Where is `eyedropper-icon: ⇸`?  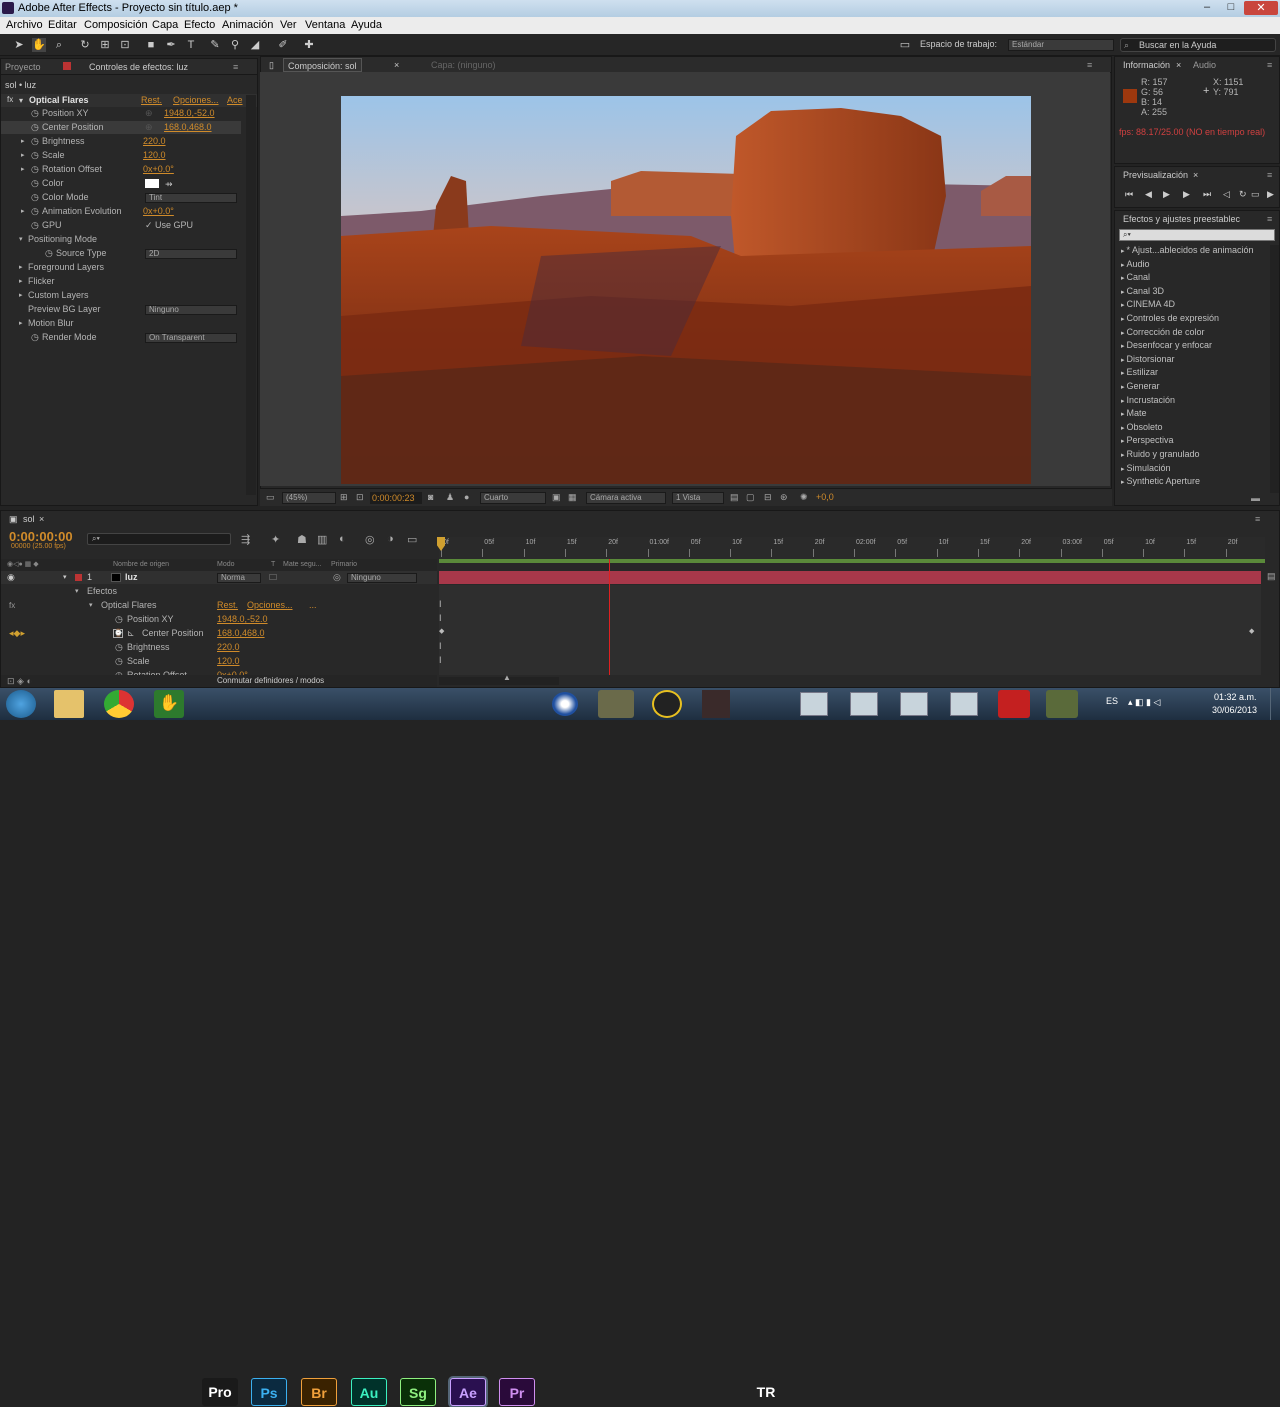
eyedropper-icon: ⇸ is located at coordinates (169, 184).